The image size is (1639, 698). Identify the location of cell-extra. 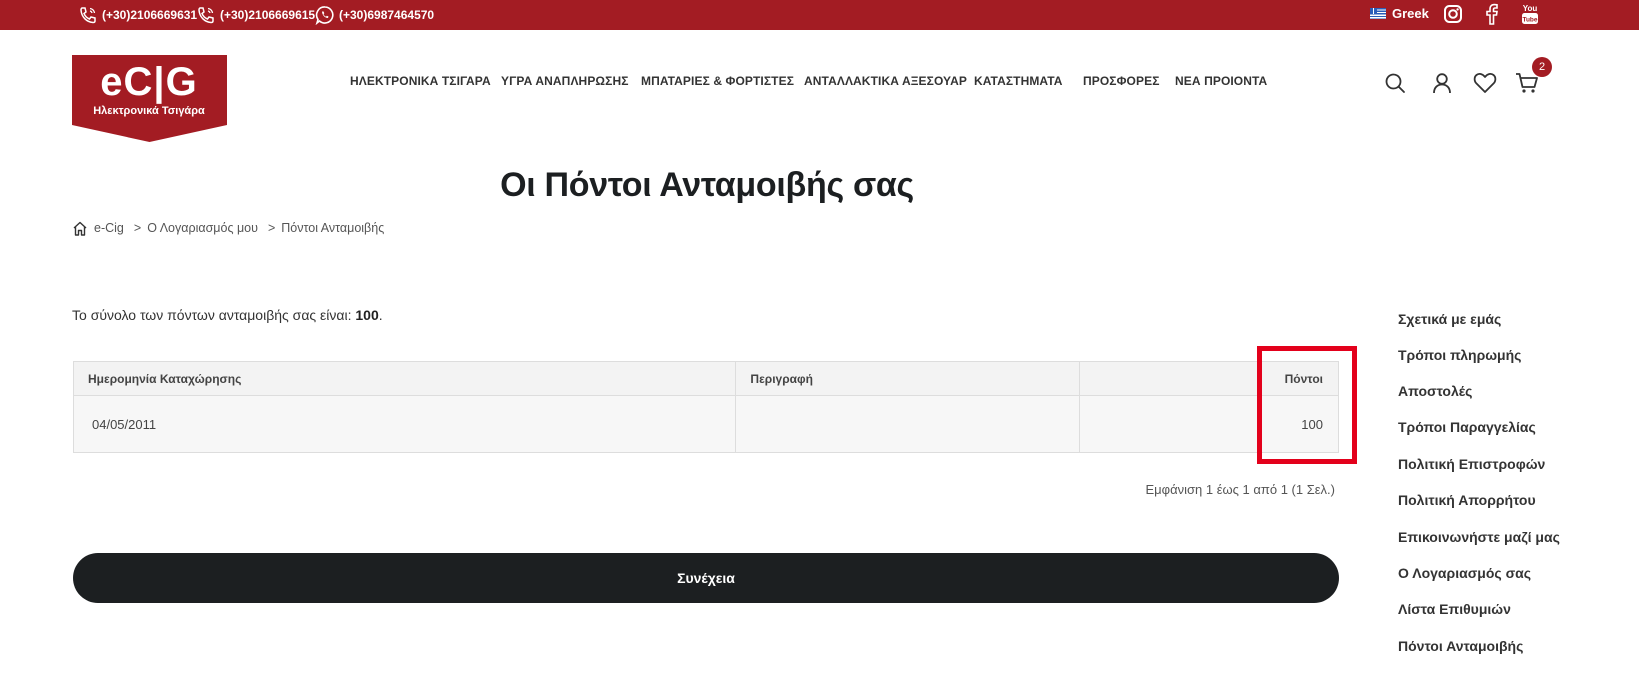
(1169, 424).